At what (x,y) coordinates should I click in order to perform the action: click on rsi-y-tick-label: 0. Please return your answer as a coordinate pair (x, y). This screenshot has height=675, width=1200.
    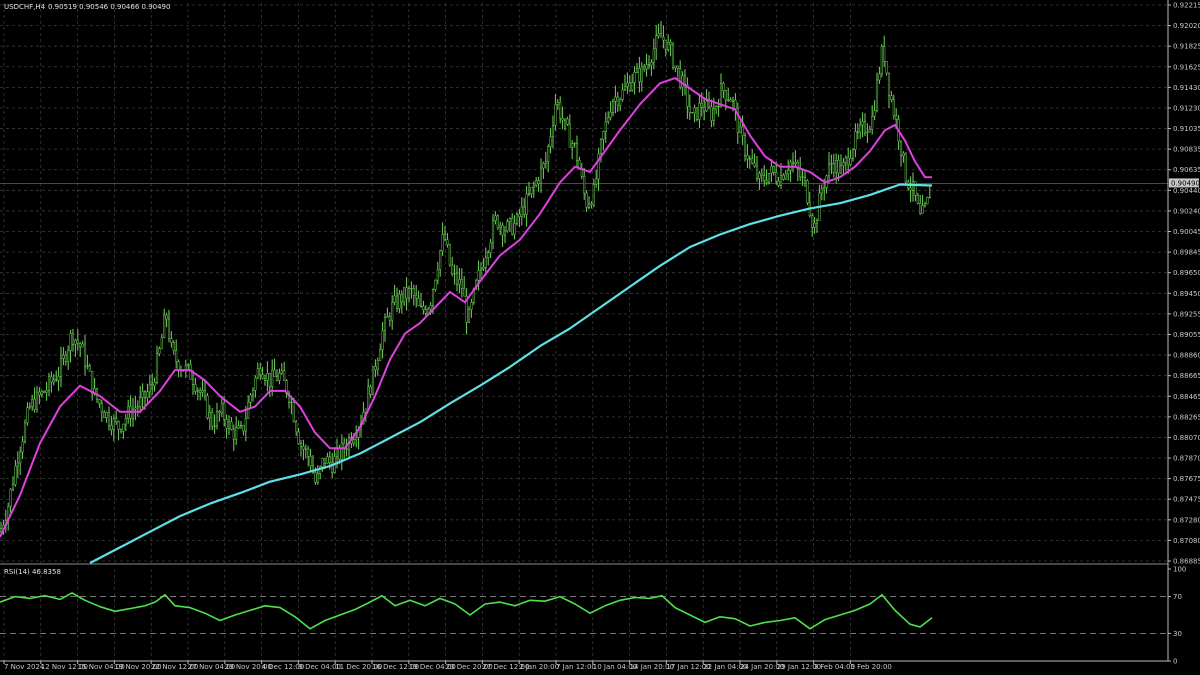
    Looking at the image, I should click on (1175, 662).